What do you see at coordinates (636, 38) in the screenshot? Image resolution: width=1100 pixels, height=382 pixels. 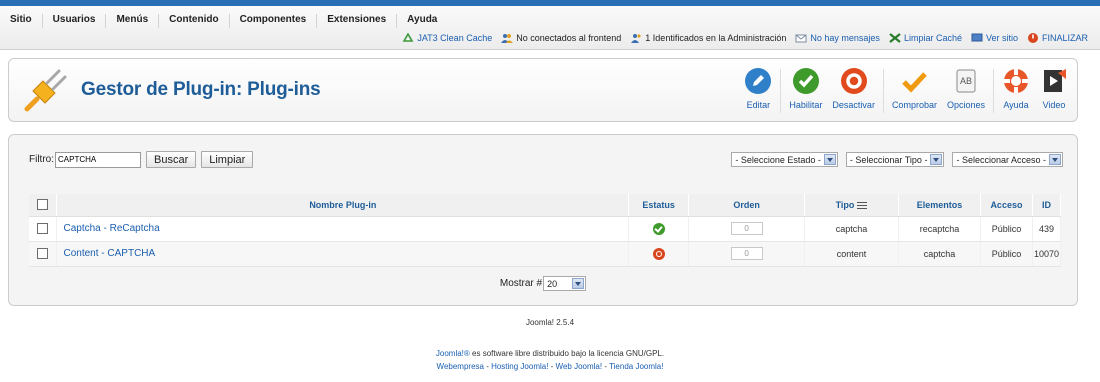 I see `user-icon` at bounding box center [636, 38].